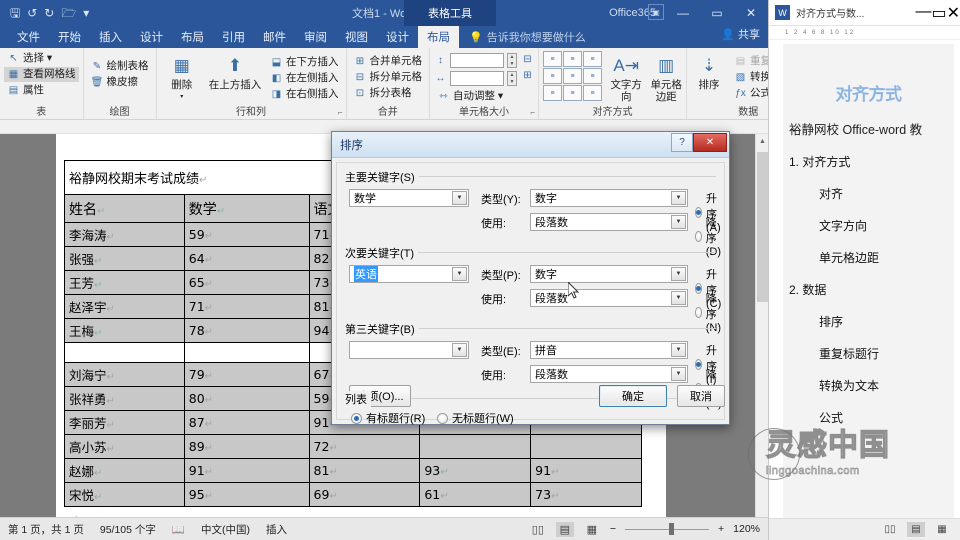  I want to click on page-info: 第 1 页，共 1 页, so click(46, 529).